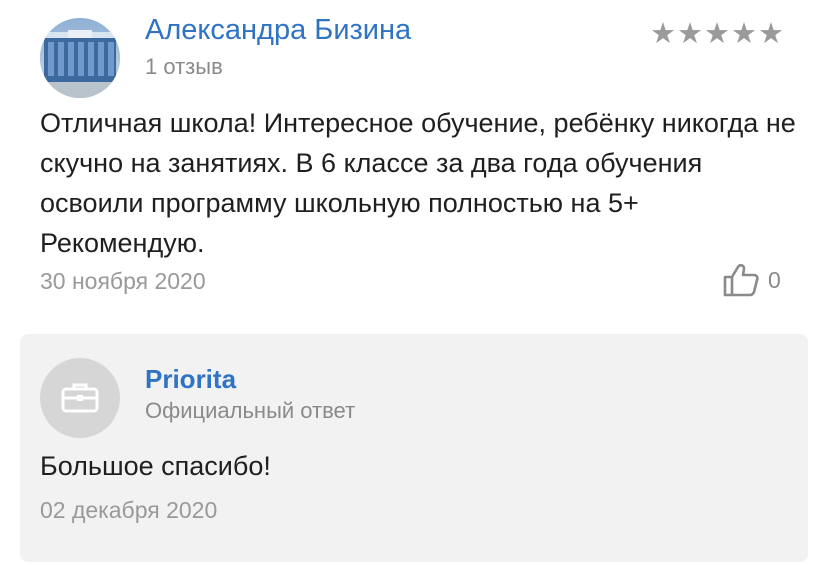  I want to click on briefcase-icon, so click(80, 398).